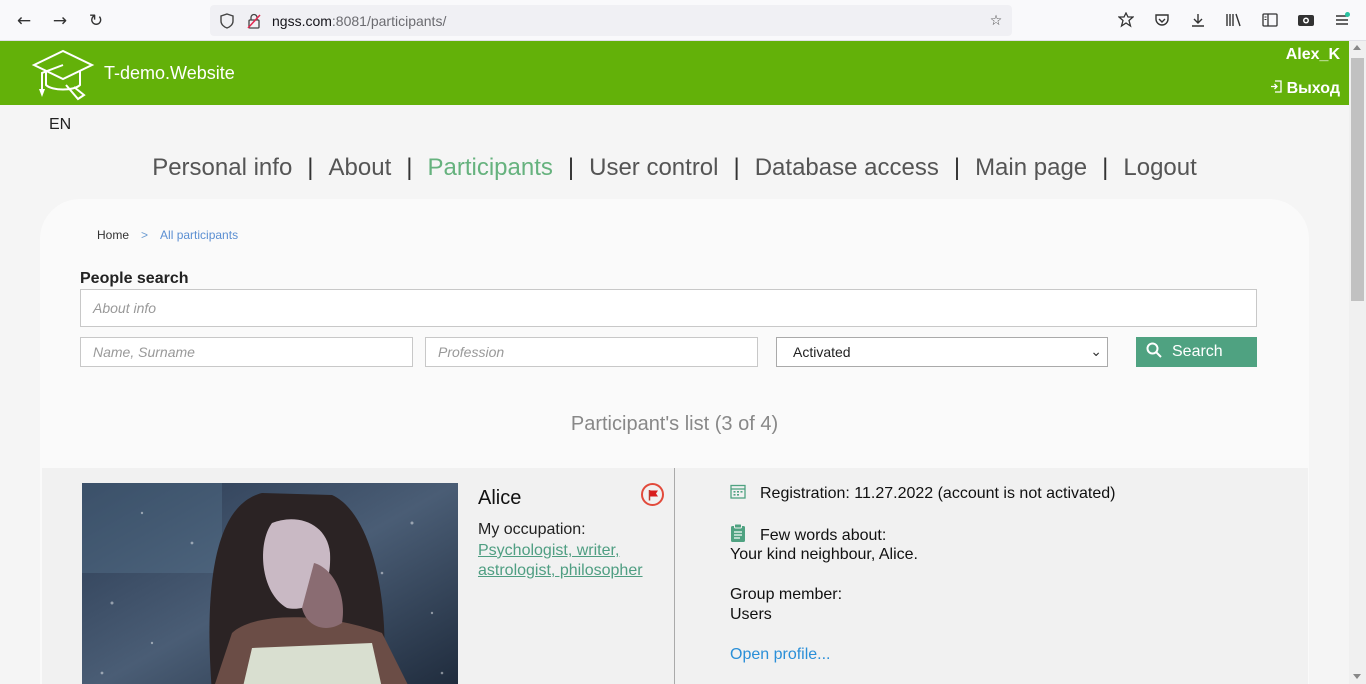 This screenshot has height=684, width=1366. Describe the element at coordinates (847, 168) in the screenshot. I see `nav-database-access: Database access` at that location.